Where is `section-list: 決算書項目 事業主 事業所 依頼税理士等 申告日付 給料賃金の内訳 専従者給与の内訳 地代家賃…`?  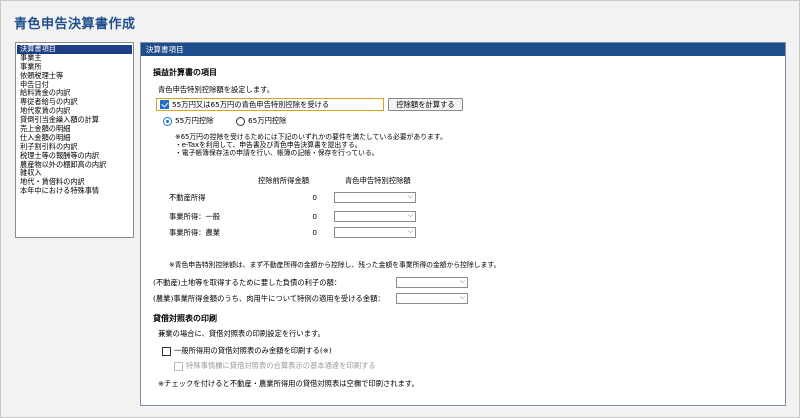 section-list: 決算書項目 事業主 事業所 依頼税理士等 申告日付 給料賃金の内訳 専従者給与の内訳 地代家賃… is located at coordinates (74, 140).